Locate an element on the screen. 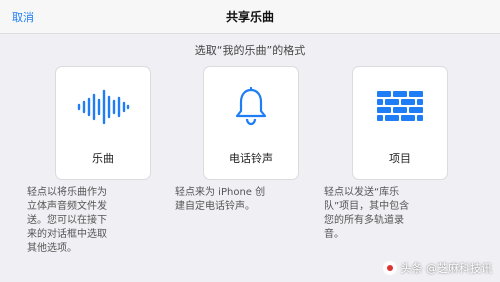 The height and width of the screenshot is (282, 500). ringtone-option-button: 电话铃声 is located at coordinates (251, 123).